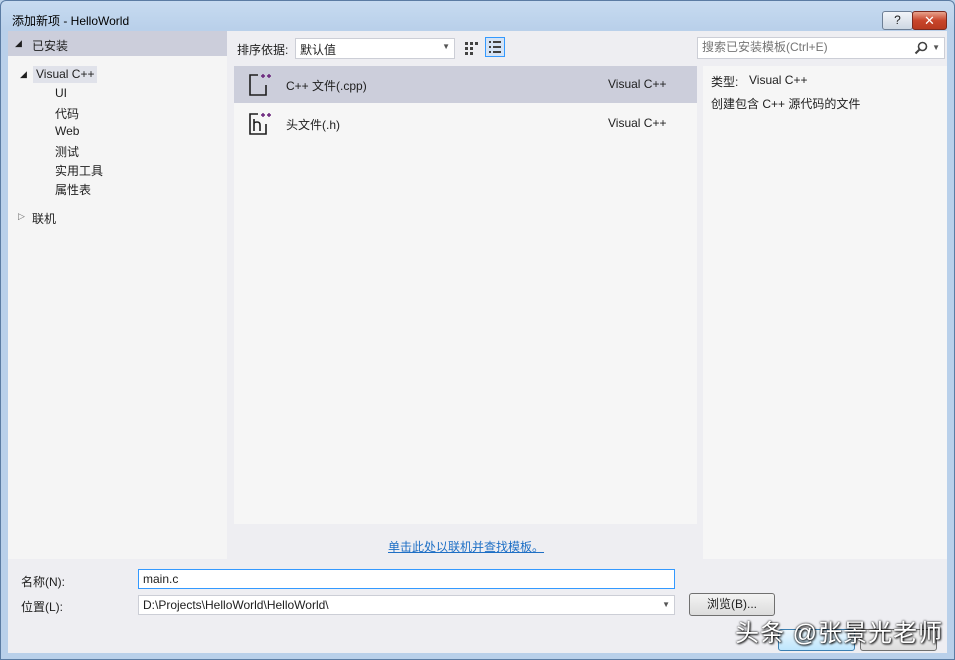 This screenshot has width=955, height=660. Describe the element at coordinates (477, 16) in the screenshot. I see `title-bar: 添加新项 - HelloWorld ? ✕` at that location.